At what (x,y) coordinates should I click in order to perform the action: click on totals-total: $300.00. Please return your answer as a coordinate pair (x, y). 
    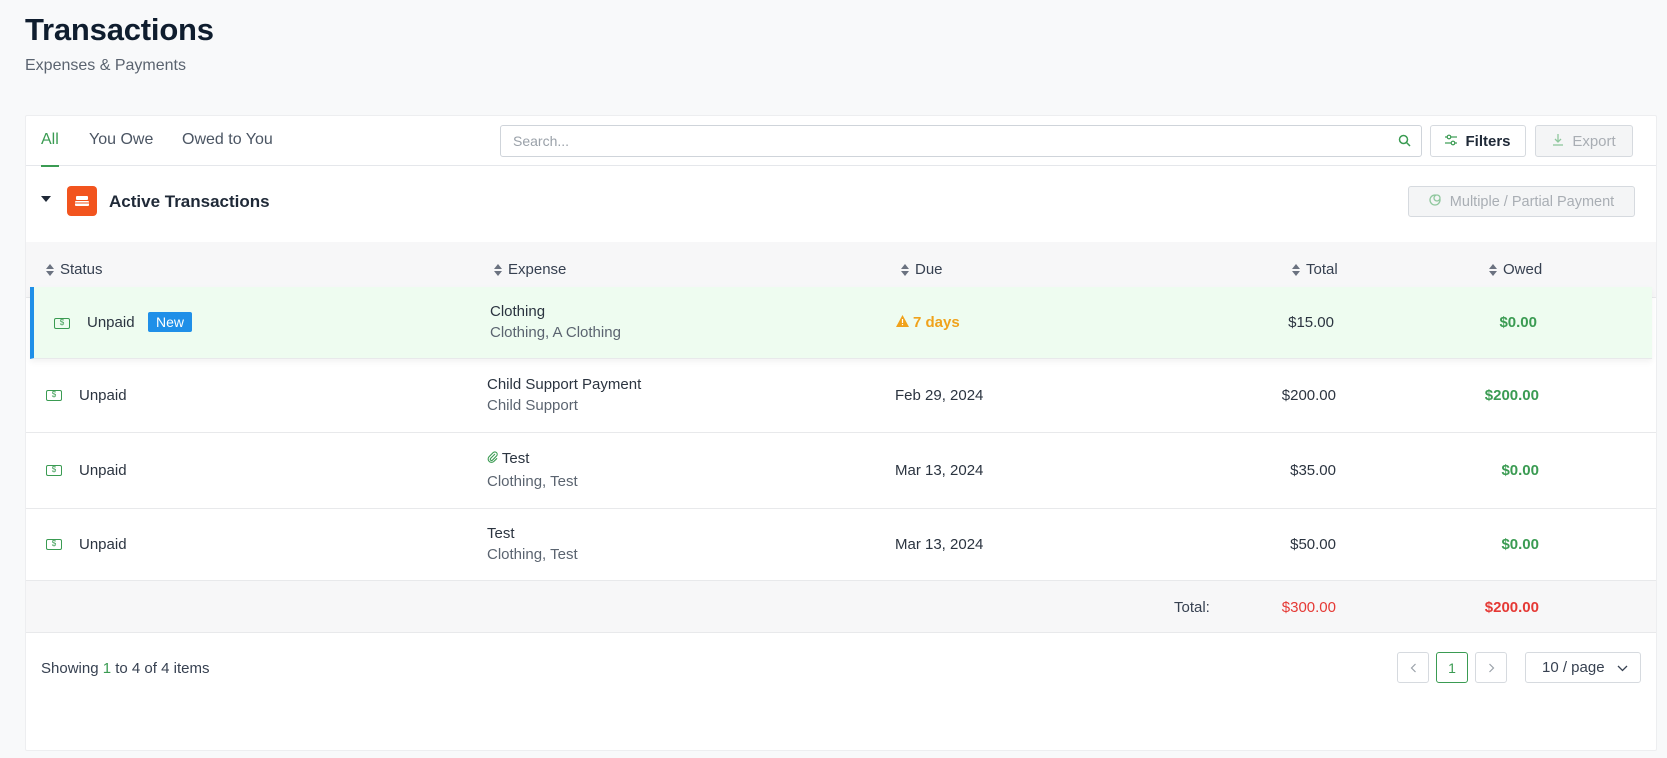
    Looking at the image, I should click on (1308, 607).